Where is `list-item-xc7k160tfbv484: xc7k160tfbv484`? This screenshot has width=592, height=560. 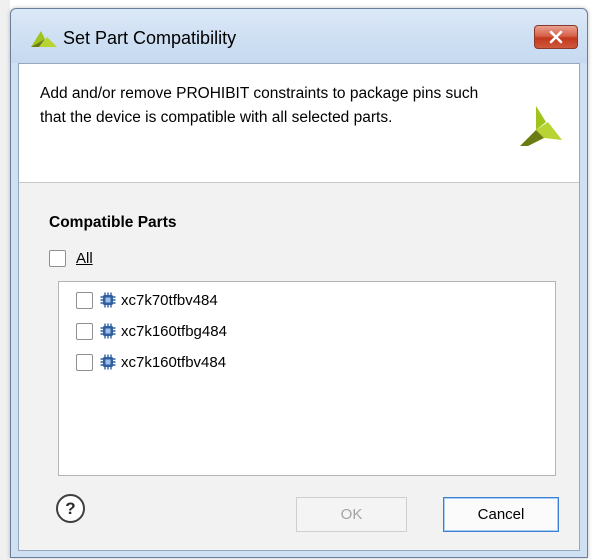 list-item-xc7k160tfbv484: xc7k160tfbv484 is located at coordinates (151, 362).